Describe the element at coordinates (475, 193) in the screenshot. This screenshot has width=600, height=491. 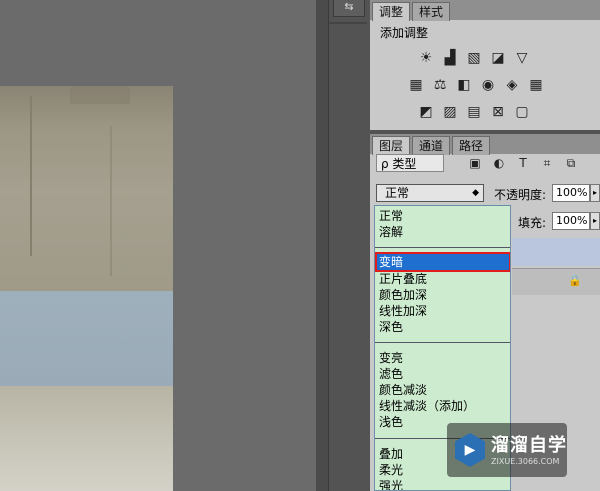
I see `chevron-down-icon: ◆` at that location.